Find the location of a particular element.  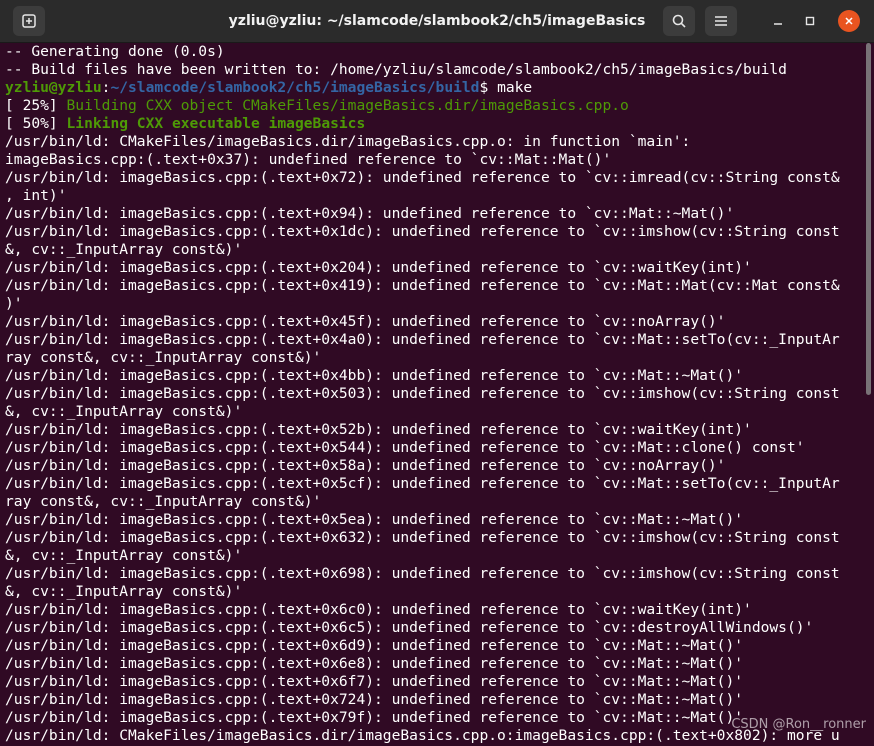

close-button is located at coordinates (849, 21).